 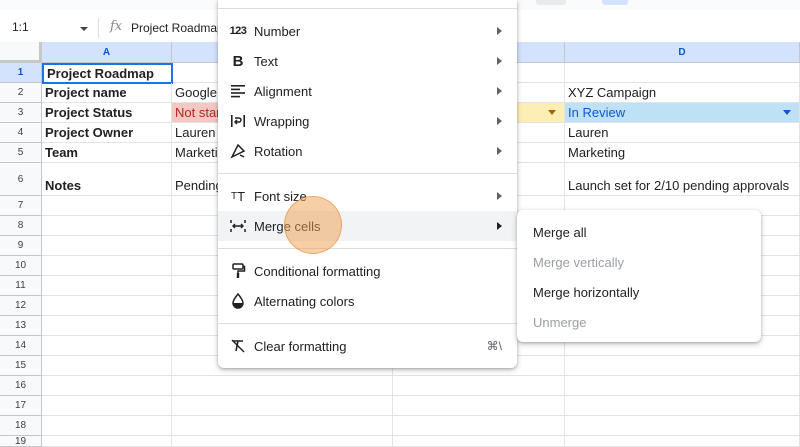 What do you see at coordinates (238, 31) in the screenshot?
I see `number-format-icon: 123` at bounding box center [238, 31].